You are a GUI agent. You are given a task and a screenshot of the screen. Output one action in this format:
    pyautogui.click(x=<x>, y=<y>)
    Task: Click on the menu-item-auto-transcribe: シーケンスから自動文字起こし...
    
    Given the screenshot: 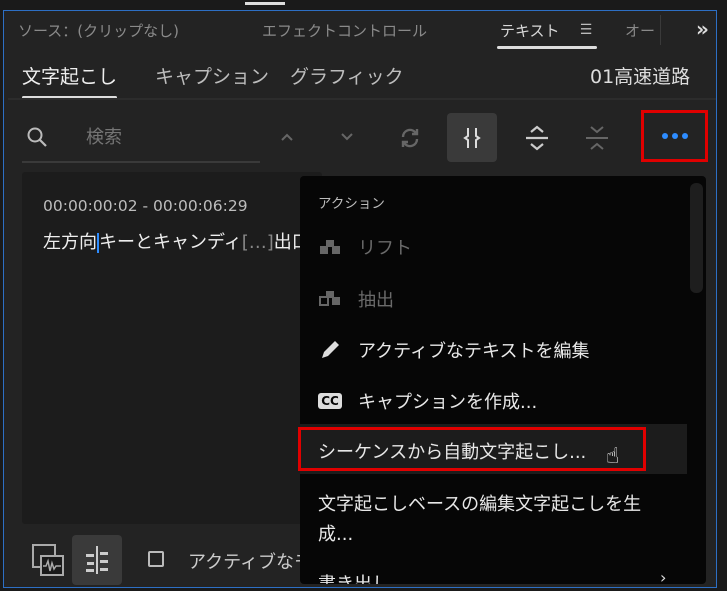 What is the action you would take?
    pyautogui.click(x=452, y=451)
    